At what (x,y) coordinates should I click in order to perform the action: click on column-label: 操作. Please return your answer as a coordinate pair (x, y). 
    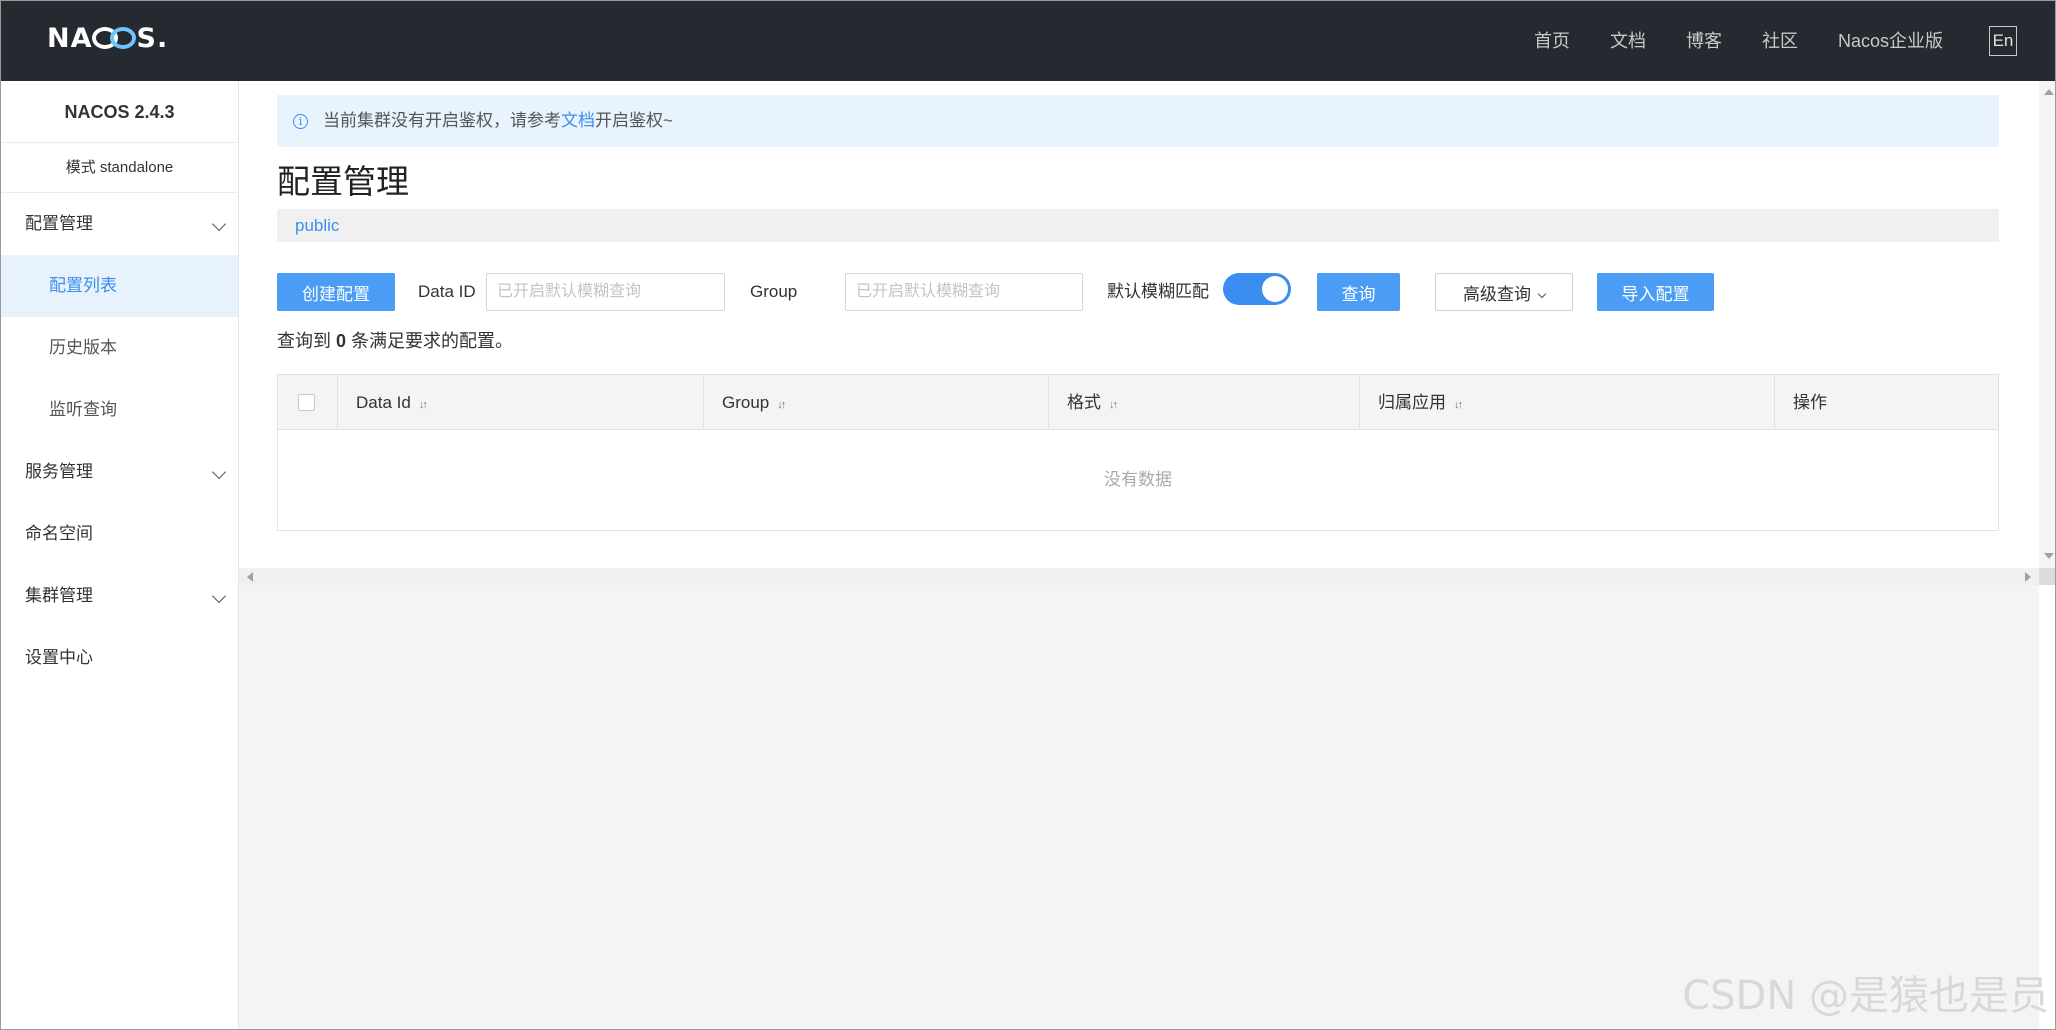
    Looking at the image, I should click on (1810, 402).